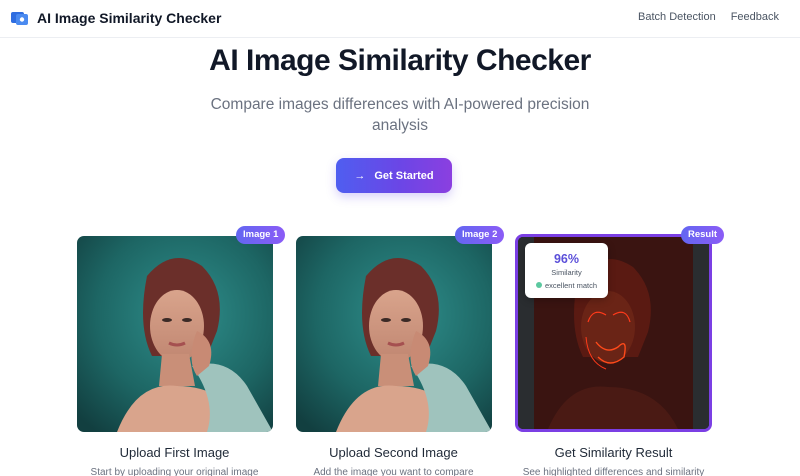  I want to click on page-title: AI Image Similarity Checker, so click(400, 60).